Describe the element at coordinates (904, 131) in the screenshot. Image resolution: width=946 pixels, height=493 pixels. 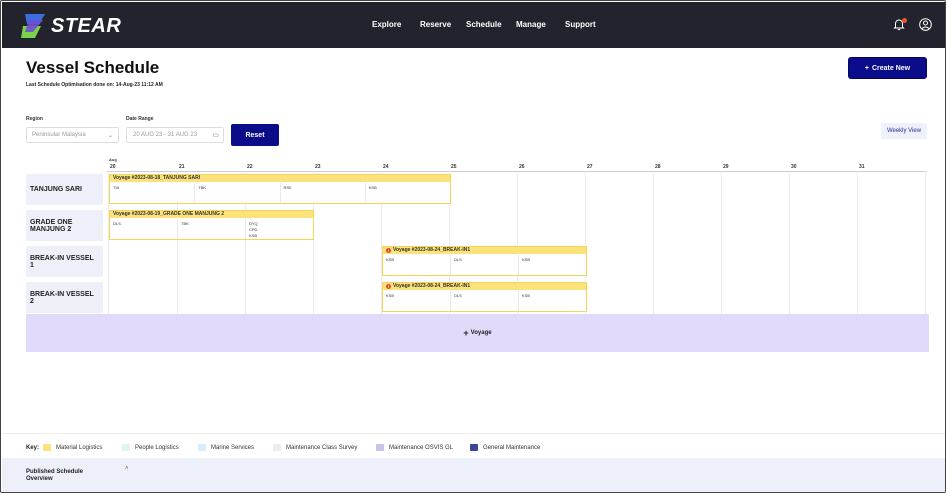
I see `weekly-view-button: Weekly View` at that location.